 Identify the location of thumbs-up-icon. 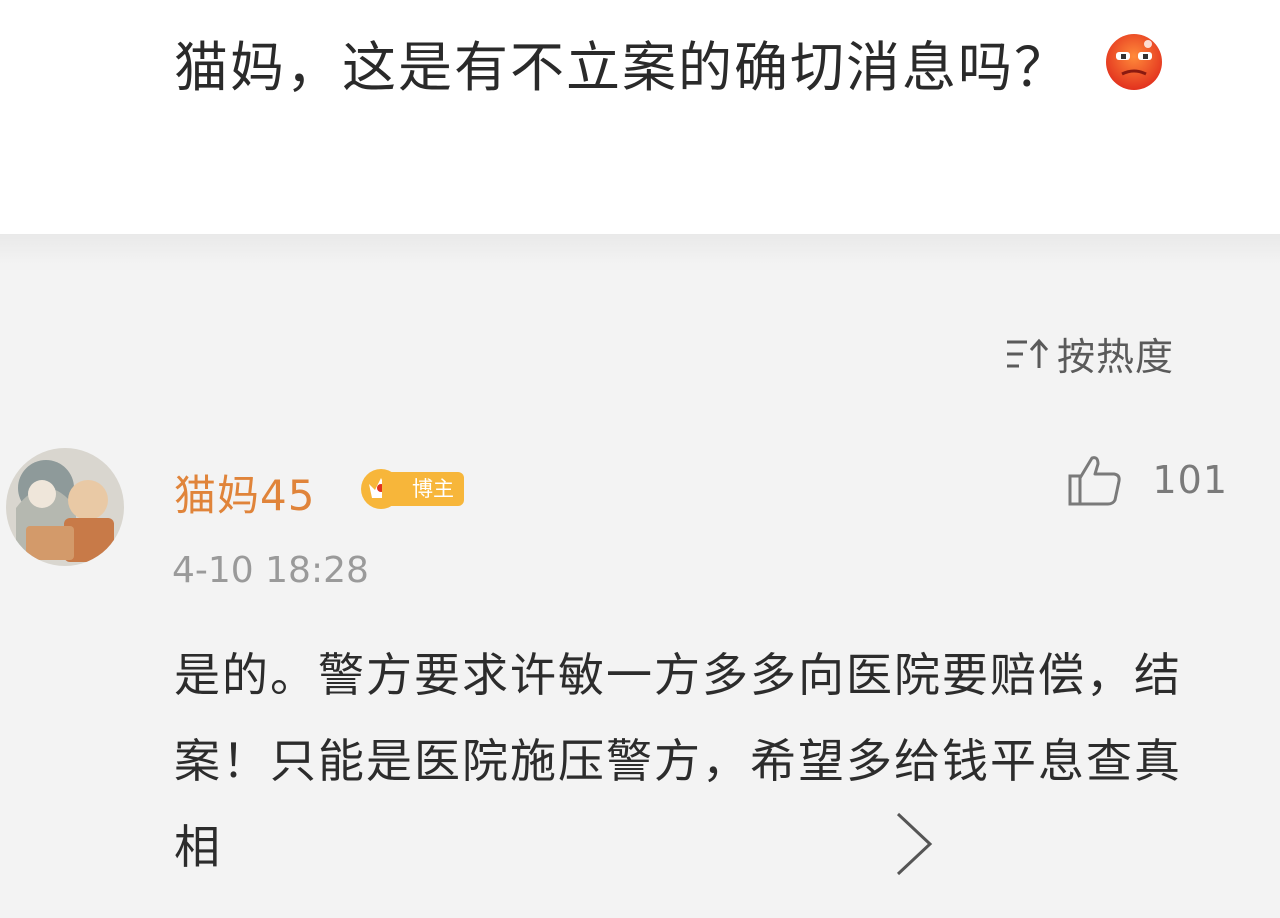
(1095, 481).